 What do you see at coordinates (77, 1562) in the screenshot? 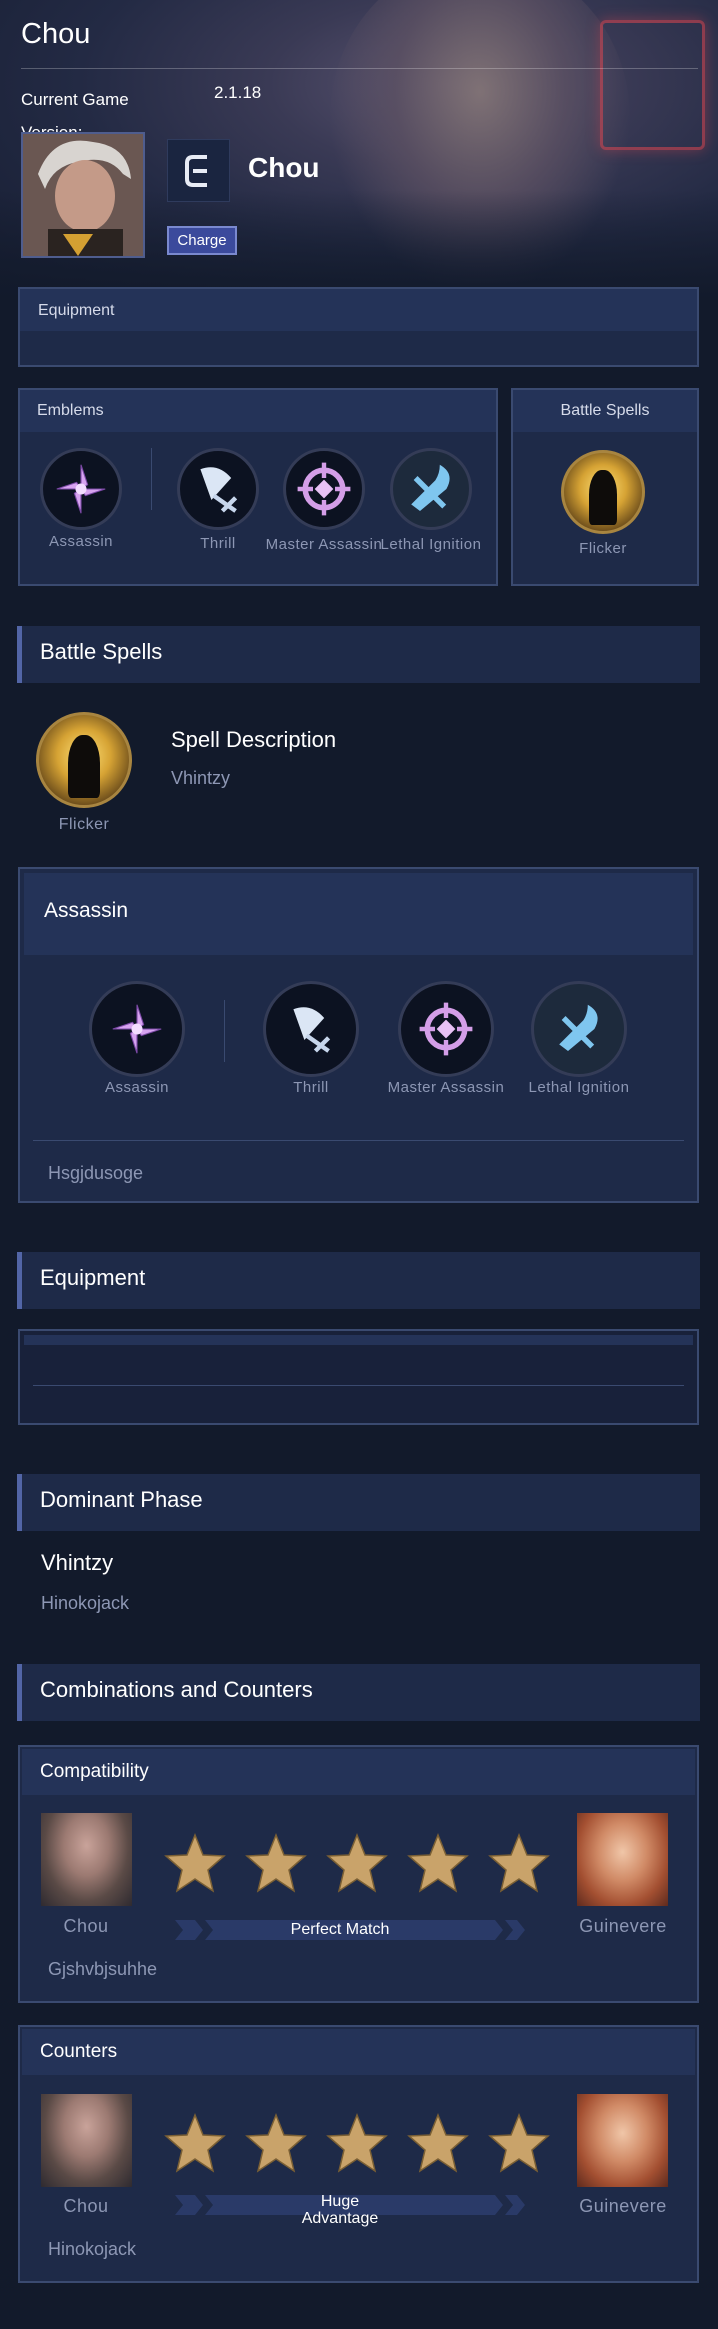
I see `dominant-phase-title: Vhintzy` at bounding box center [77, 1562].